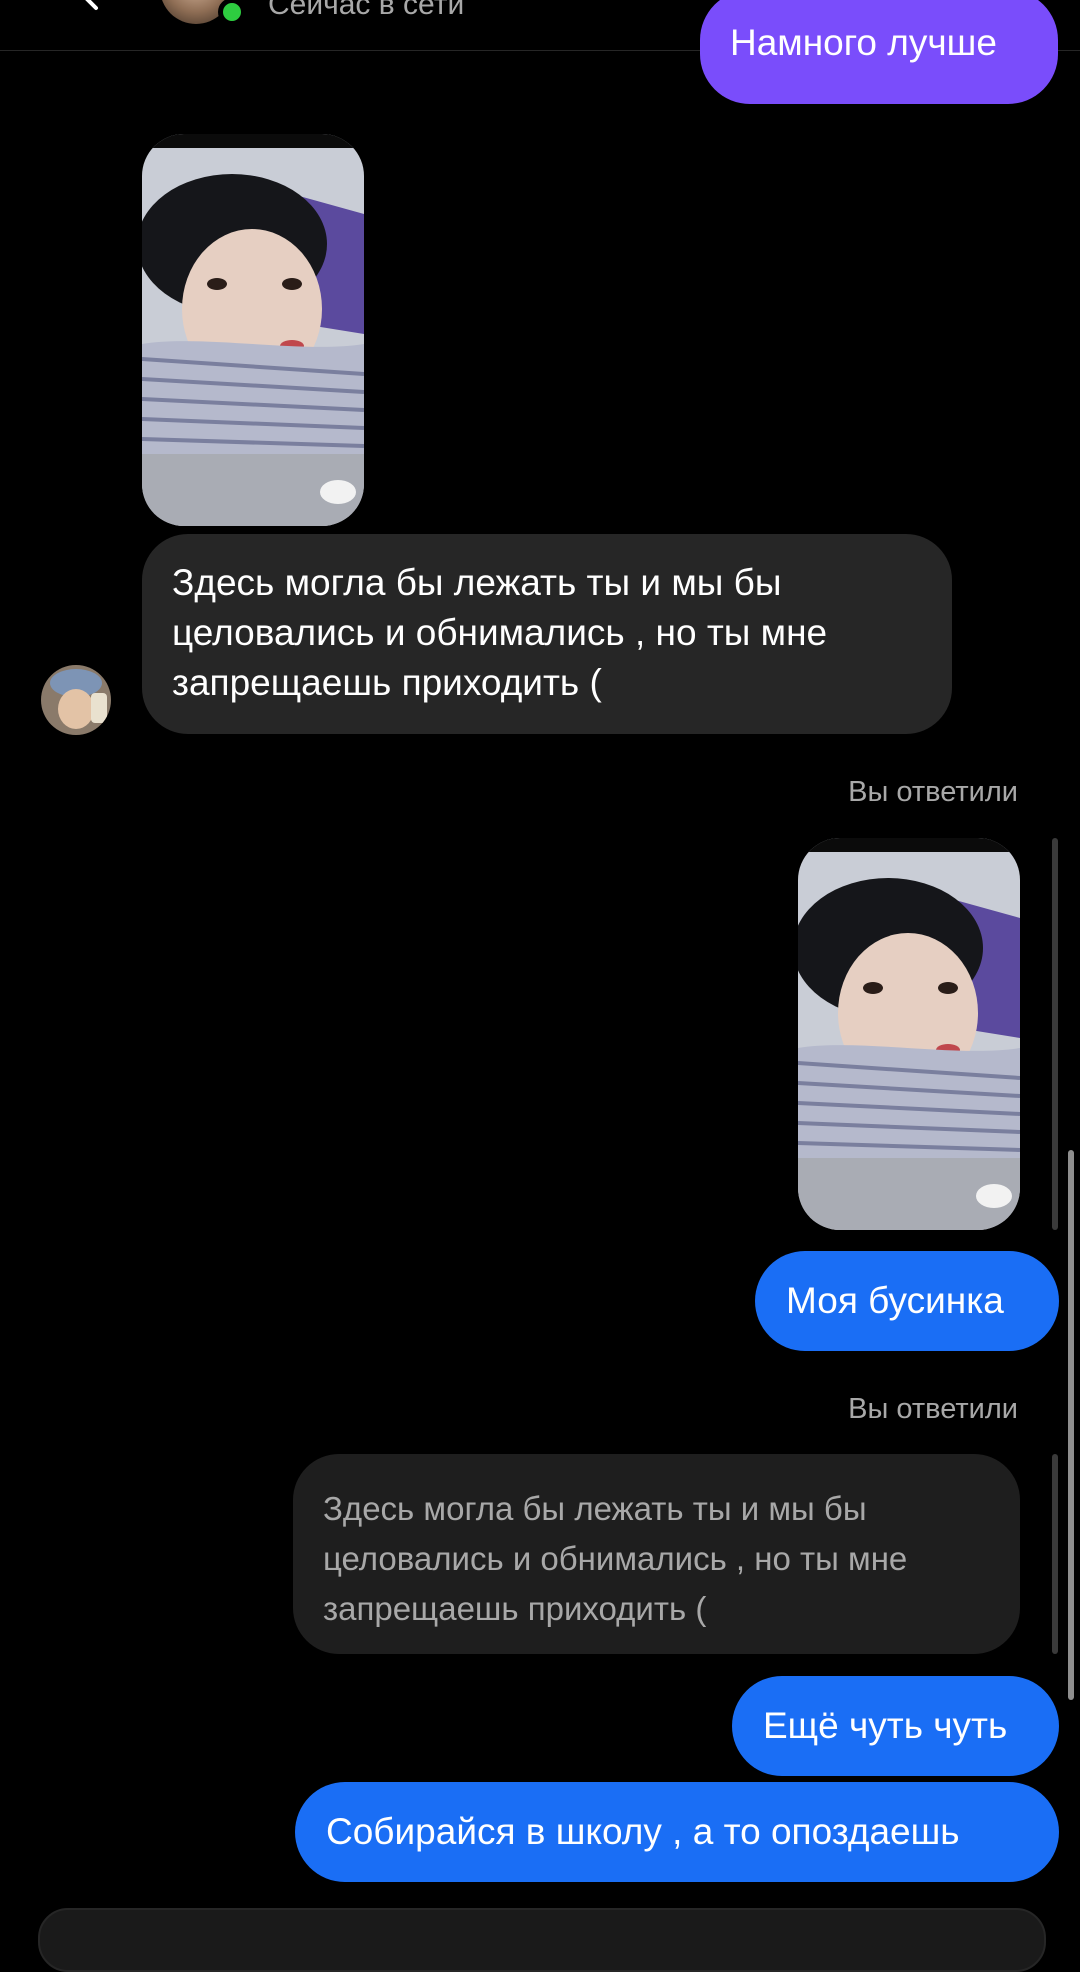  I want to click on received-photo, so click(253, 330).